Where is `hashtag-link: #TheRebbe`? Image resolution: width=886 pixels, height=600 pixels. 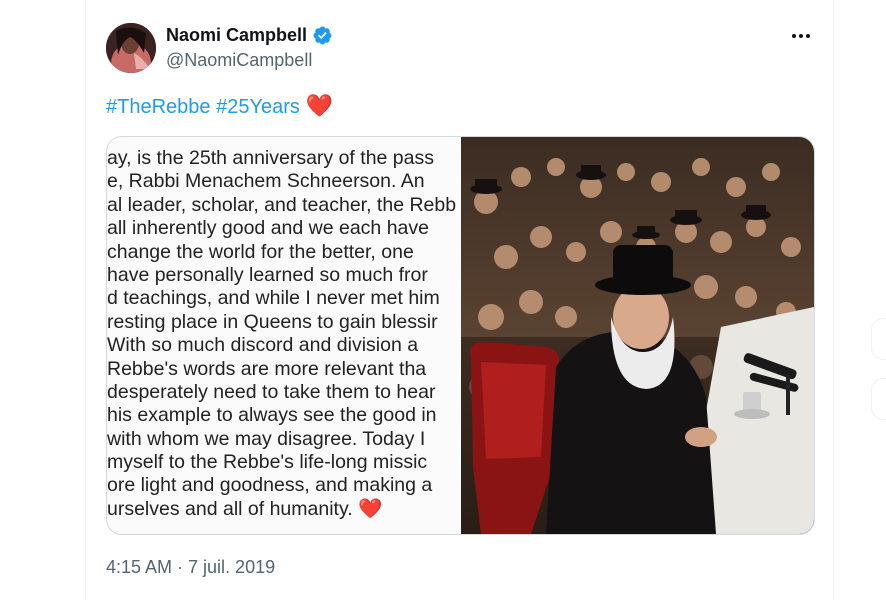 hashtag-link: #TheRebbe is located at coordinates (158, 107).